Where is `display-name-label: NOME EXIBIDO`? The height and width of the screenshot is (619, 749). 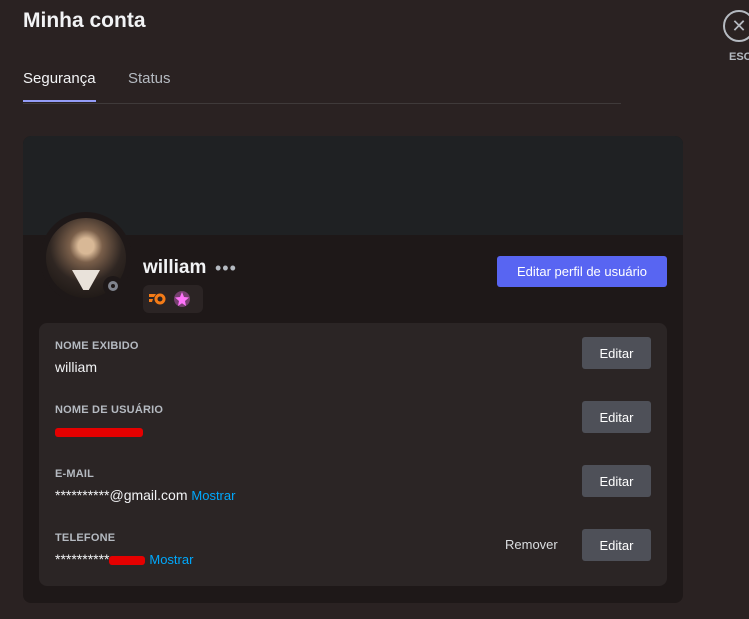
display-name-label: NOME EXIBIDO is located at coordinates (97, 346).